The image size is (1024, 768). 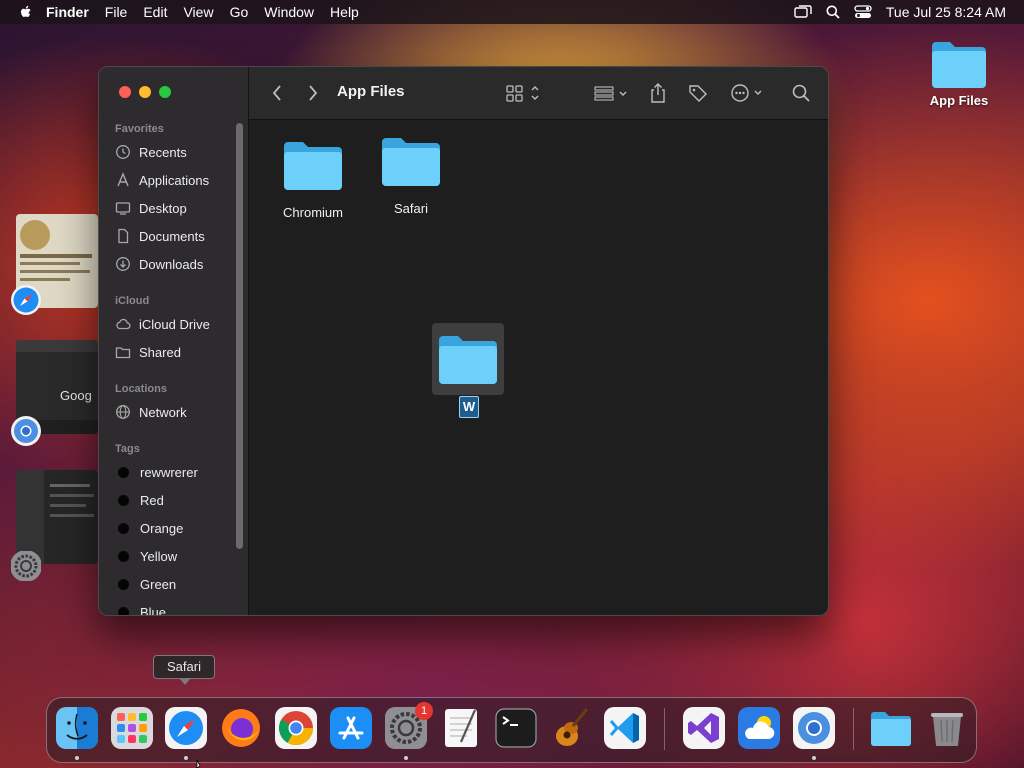 I want to click on menu-clock: Tue Jul 25 8:24 AM, so click(x=946, y=12).